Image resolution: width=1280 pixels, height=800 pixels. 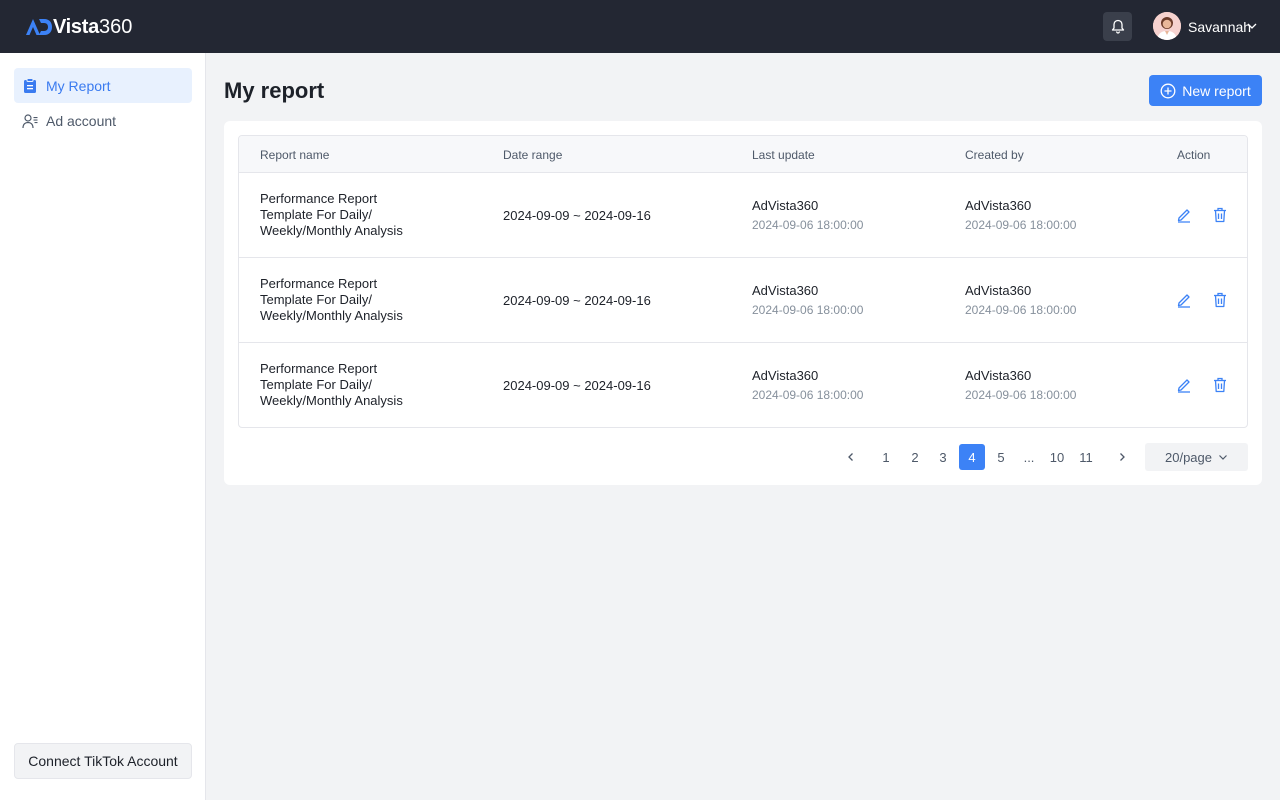 What do you see at coordinates (39, 27) in the screenshot?
I see `logo-mark-icon` at bounding box center [39, 27].